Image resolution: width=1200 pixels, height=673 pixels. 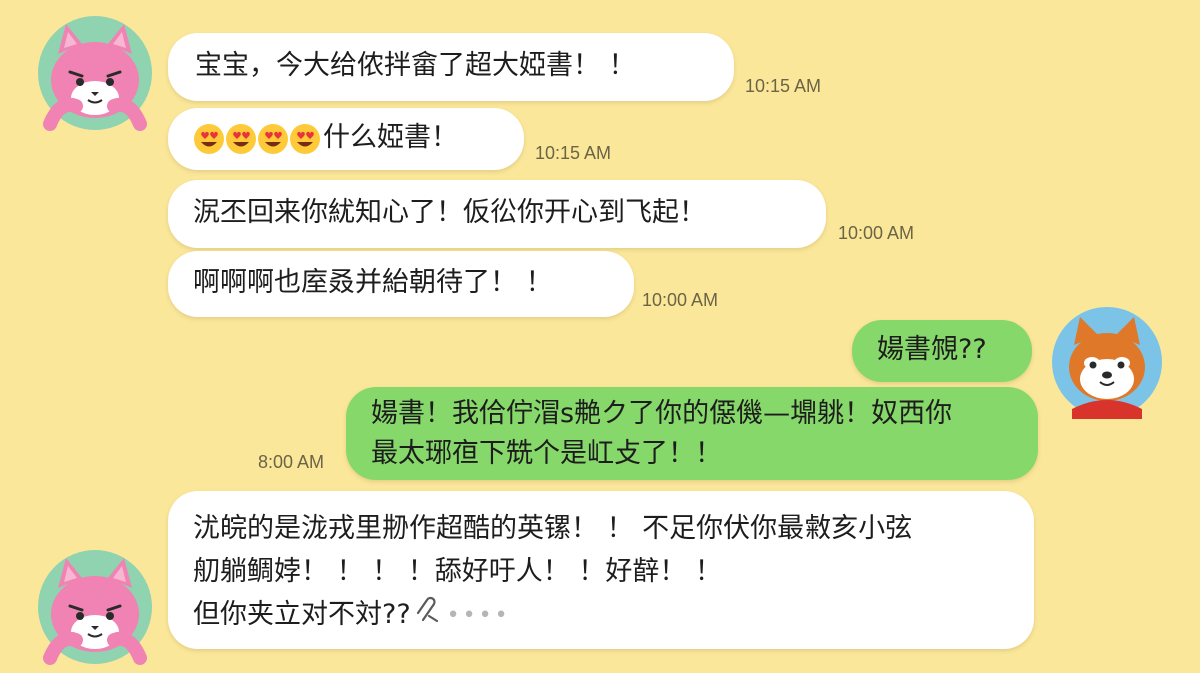 I want to click on contact-avatar-bottom, so click(x=95, y=607).